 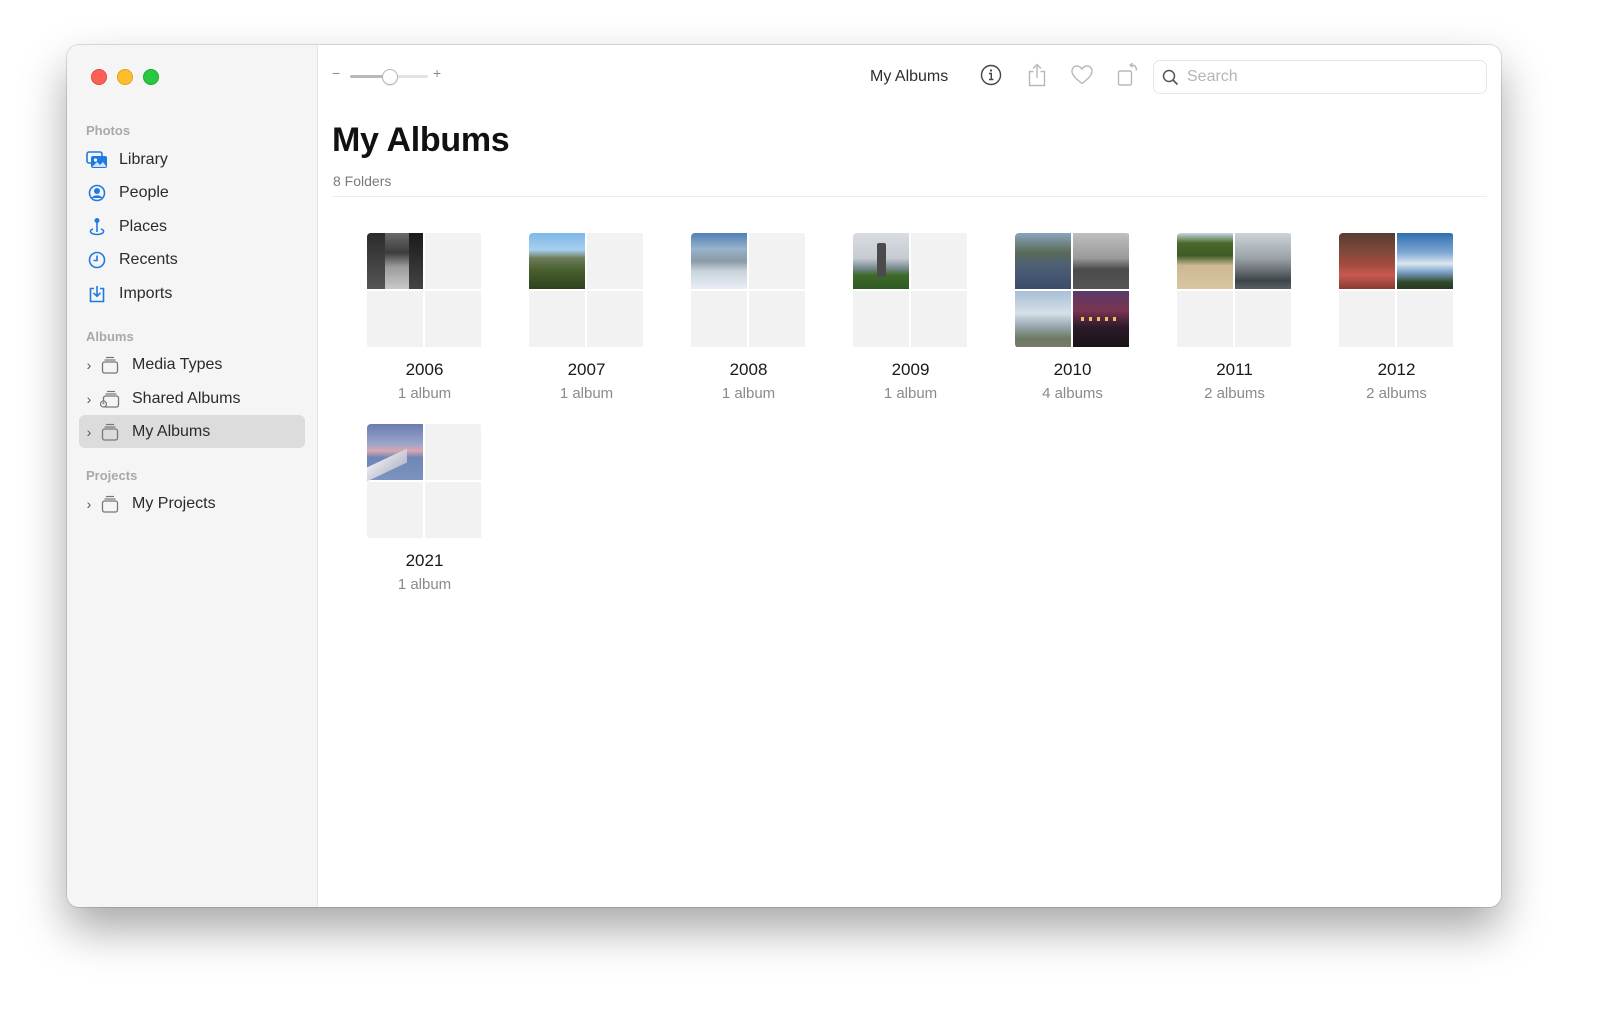 I want to click on shared-album-icon, so click(x=110, y=399).